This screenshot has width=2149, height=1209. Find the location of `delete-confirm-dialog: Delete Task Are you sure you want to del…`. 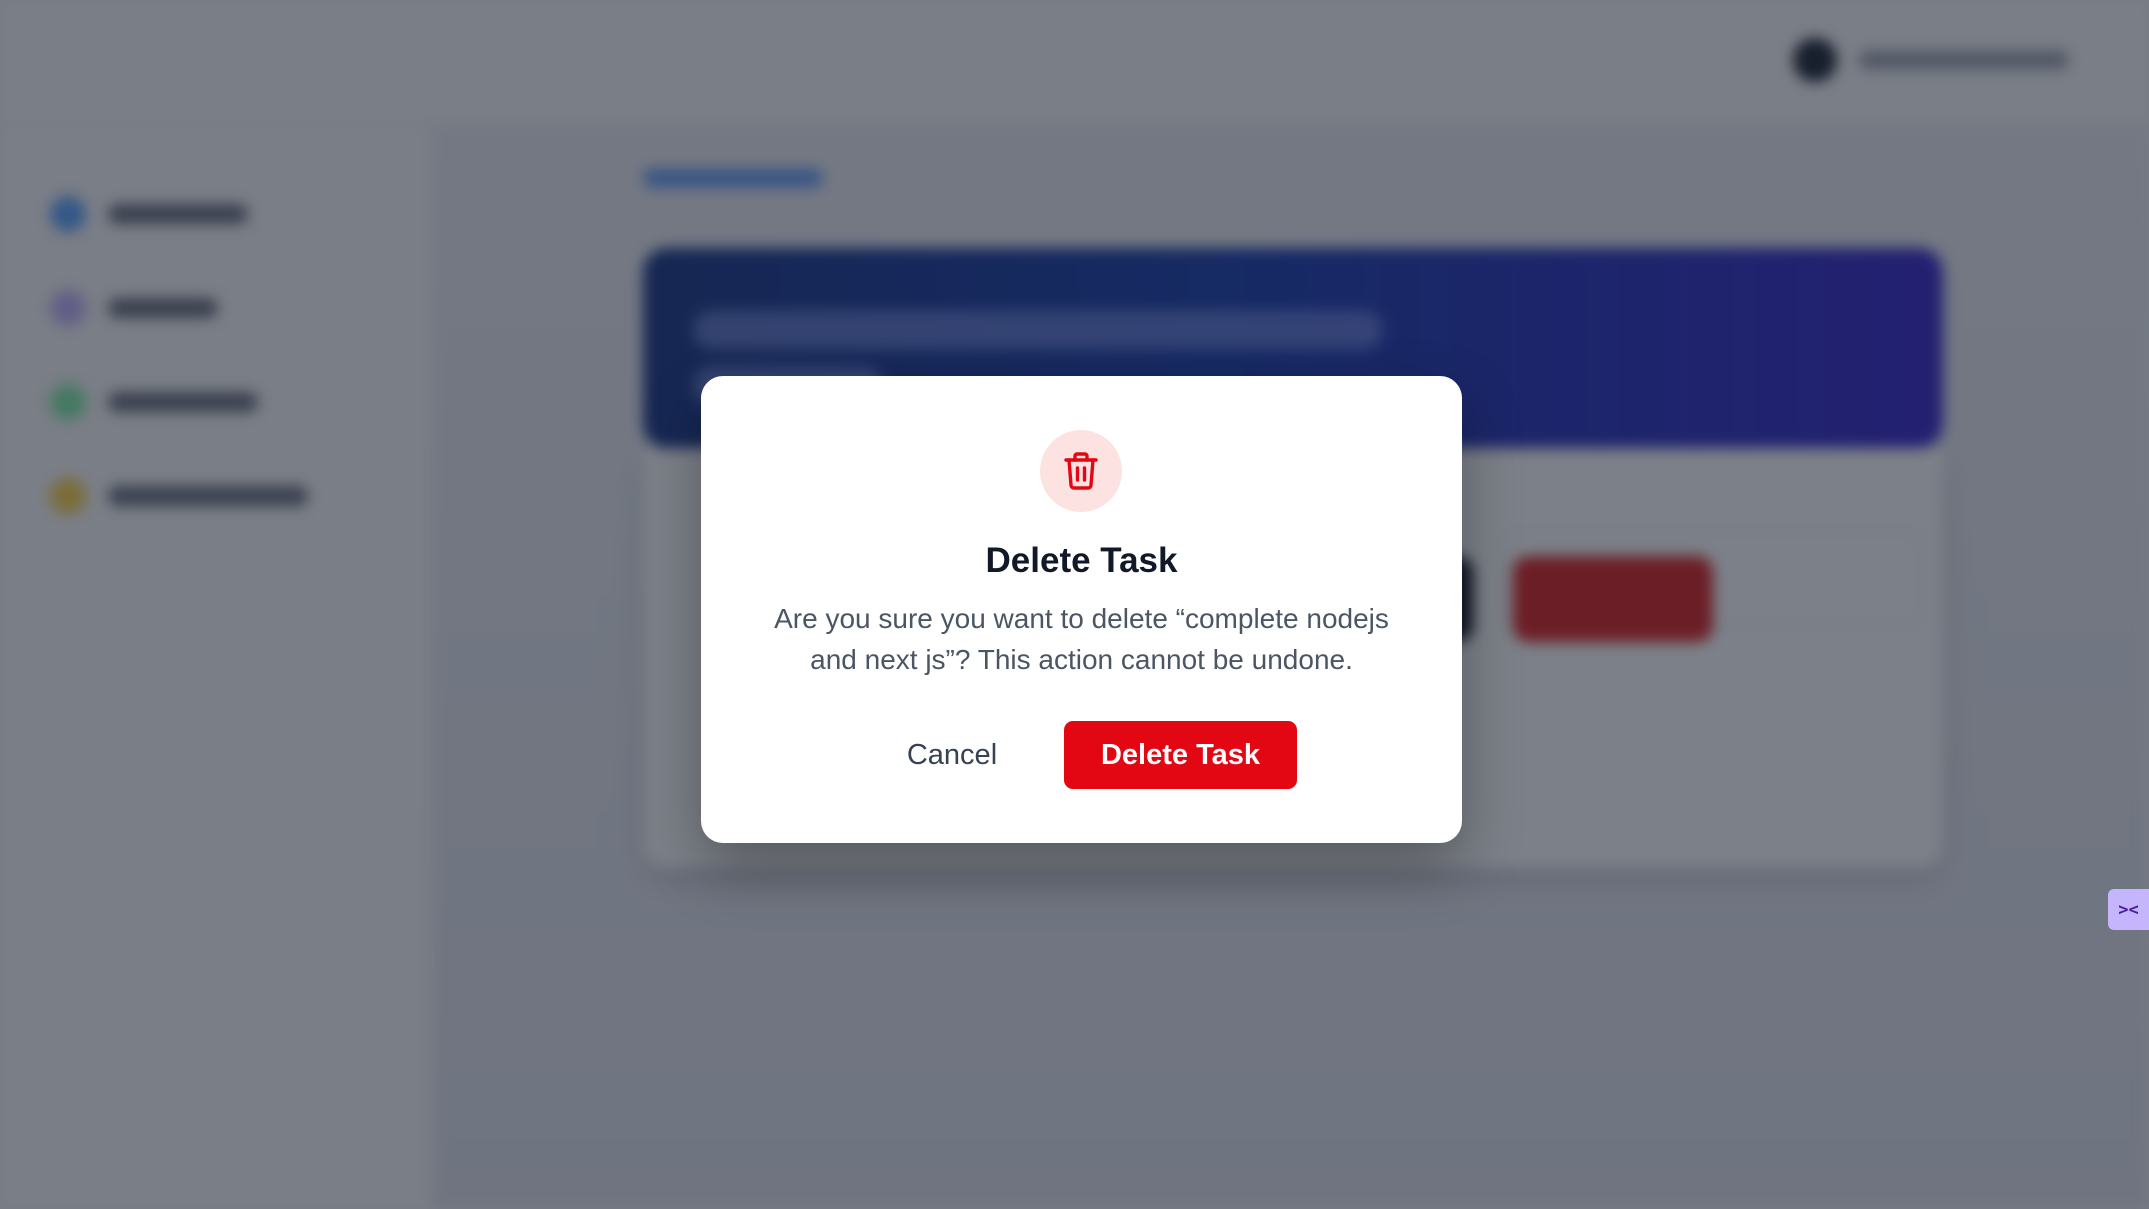

delete-confirm-dialog: Delete Task Are you sure you want to del… is located at coordinates (1081, 609).